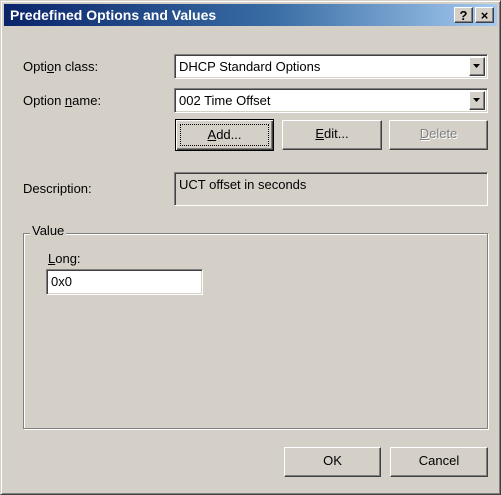  Describe the element at coordinates (243, 184) in the screenshot. I see `description-value: UCT offset in seconds` at that location.